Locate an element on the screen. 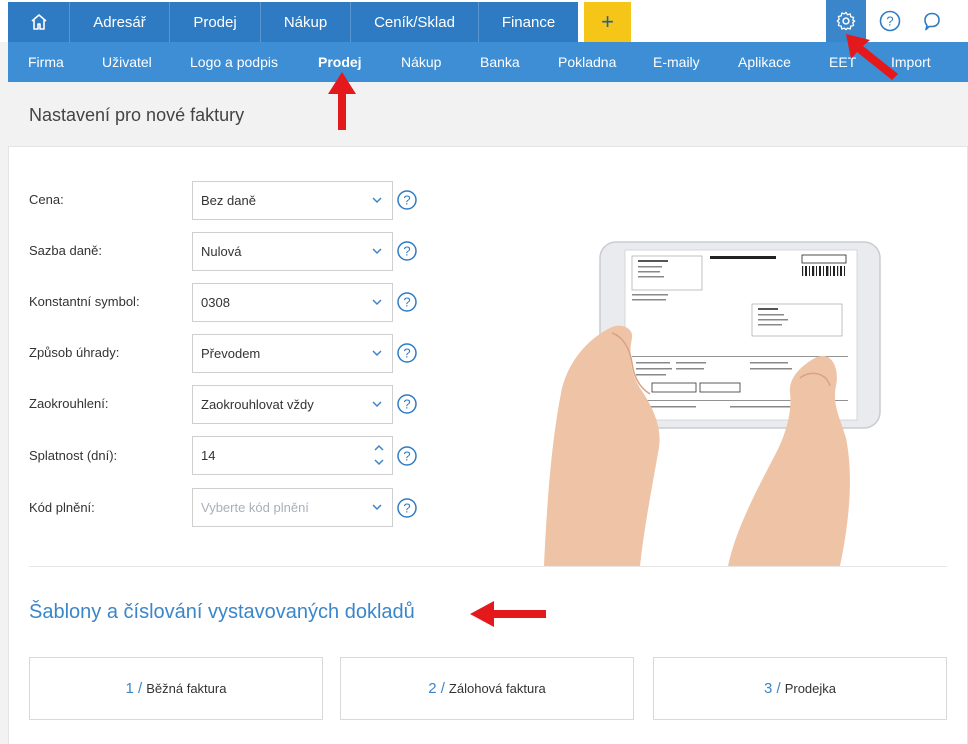  home-button is located at coordinates (39, 22).